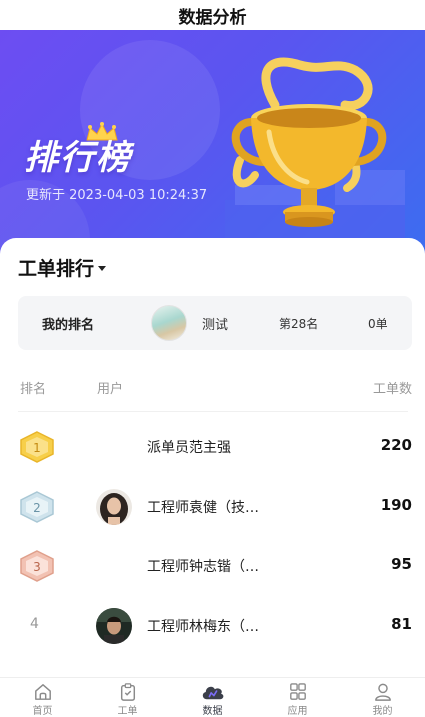 This screenshot has width=425, height=717. Describe the element at coordinates (315, 156) in the screenshot. I see `trophy-icon` at that location.